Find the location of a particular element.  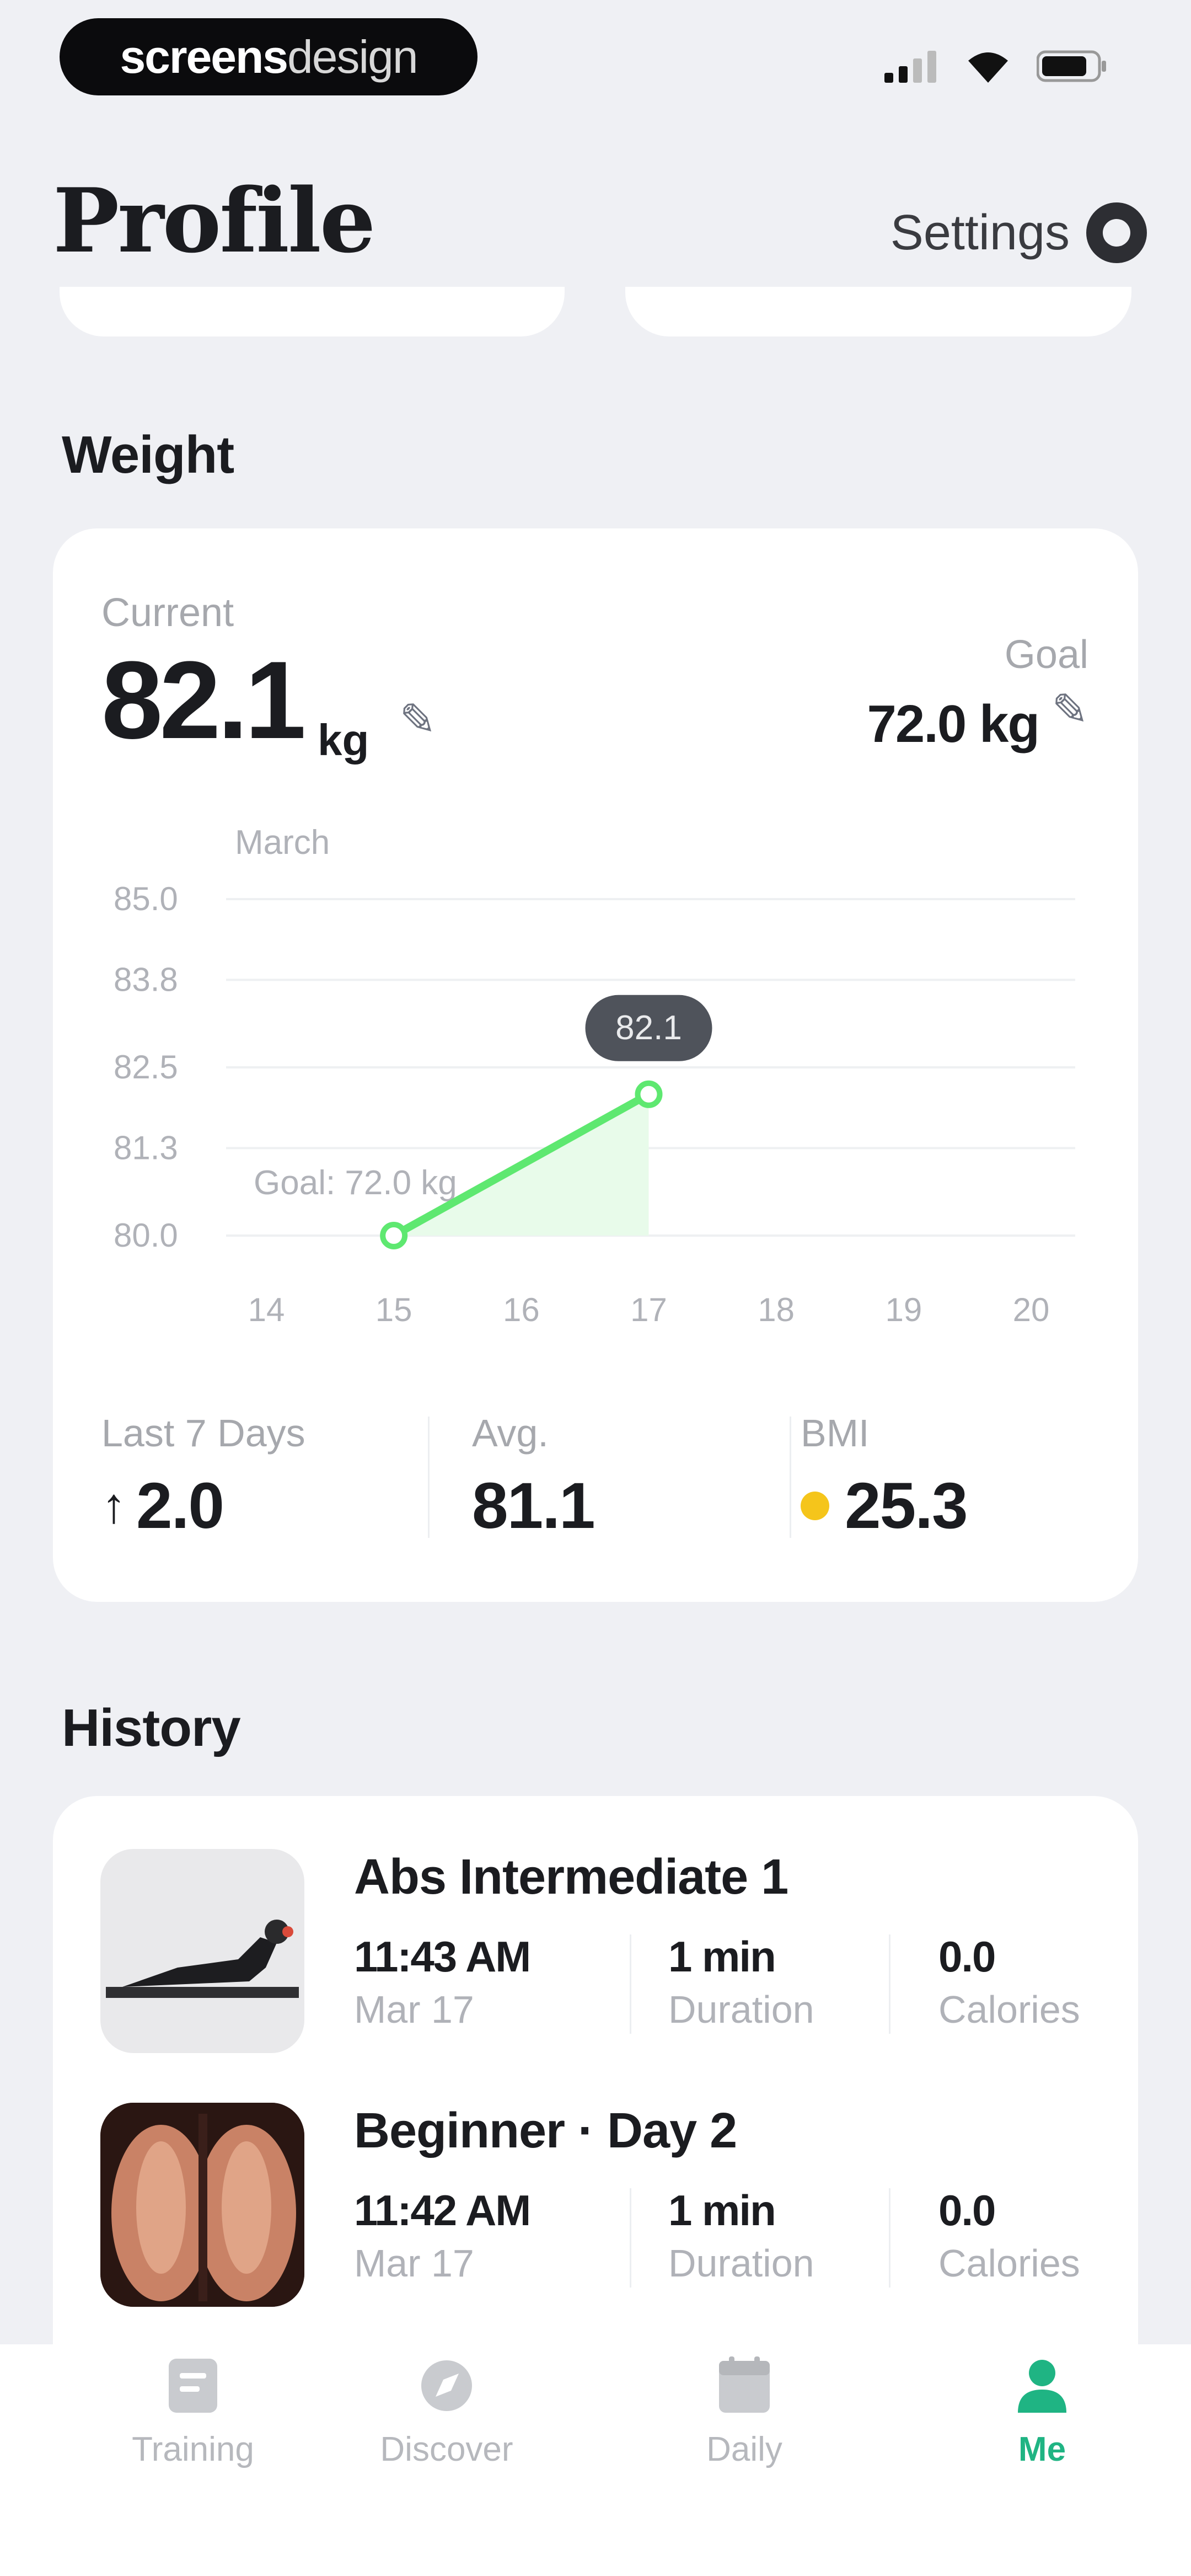

signal-icon is located at coordinates (910, 67).